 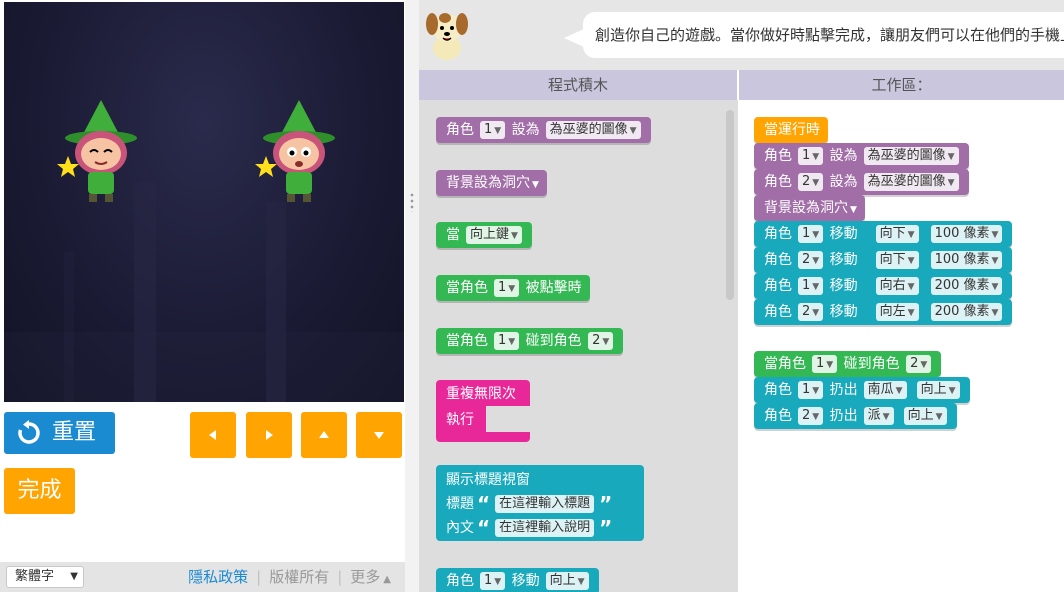 I want to click on more-link: 更多, so click(x=365, y=577).